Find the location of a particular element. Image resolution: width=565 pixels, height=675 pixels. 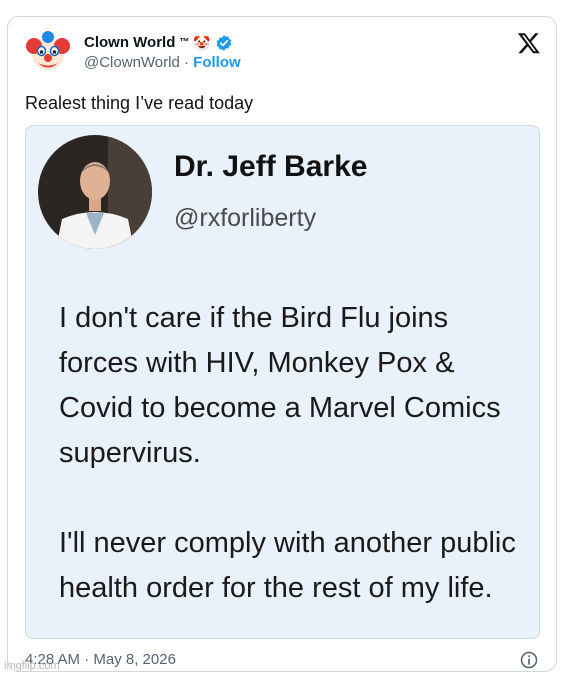

clown-avatar-icon is located at coordinates (48, 53).